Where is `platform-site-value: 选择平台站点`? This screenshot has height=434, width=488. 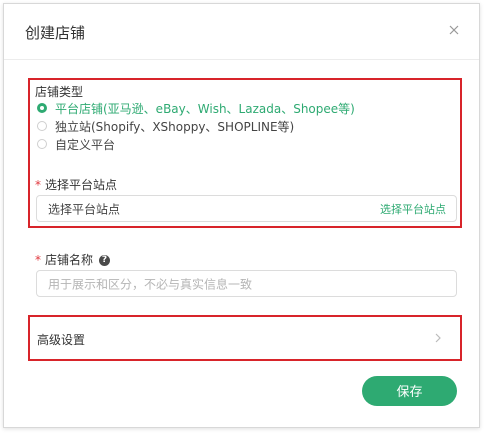
platform-site-value: 选择平台站点 is located at coordinates (84, 209).